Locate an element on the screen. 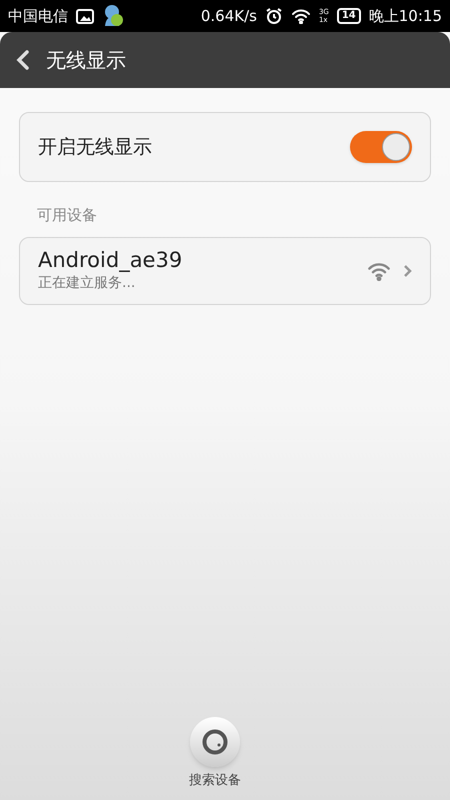  network-speed: 0.64K/s is located at coordinates (228, 16).